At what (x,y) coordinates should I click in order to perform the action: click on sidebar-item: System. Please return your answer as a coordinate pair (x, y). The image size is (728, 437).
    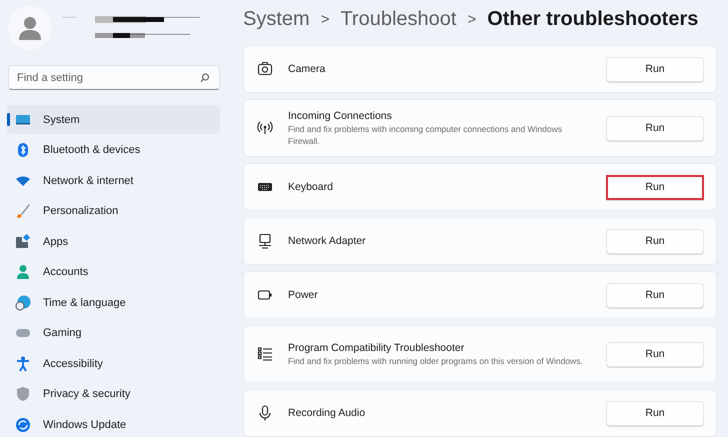
    Looking at the image, I should click on (113, 119).